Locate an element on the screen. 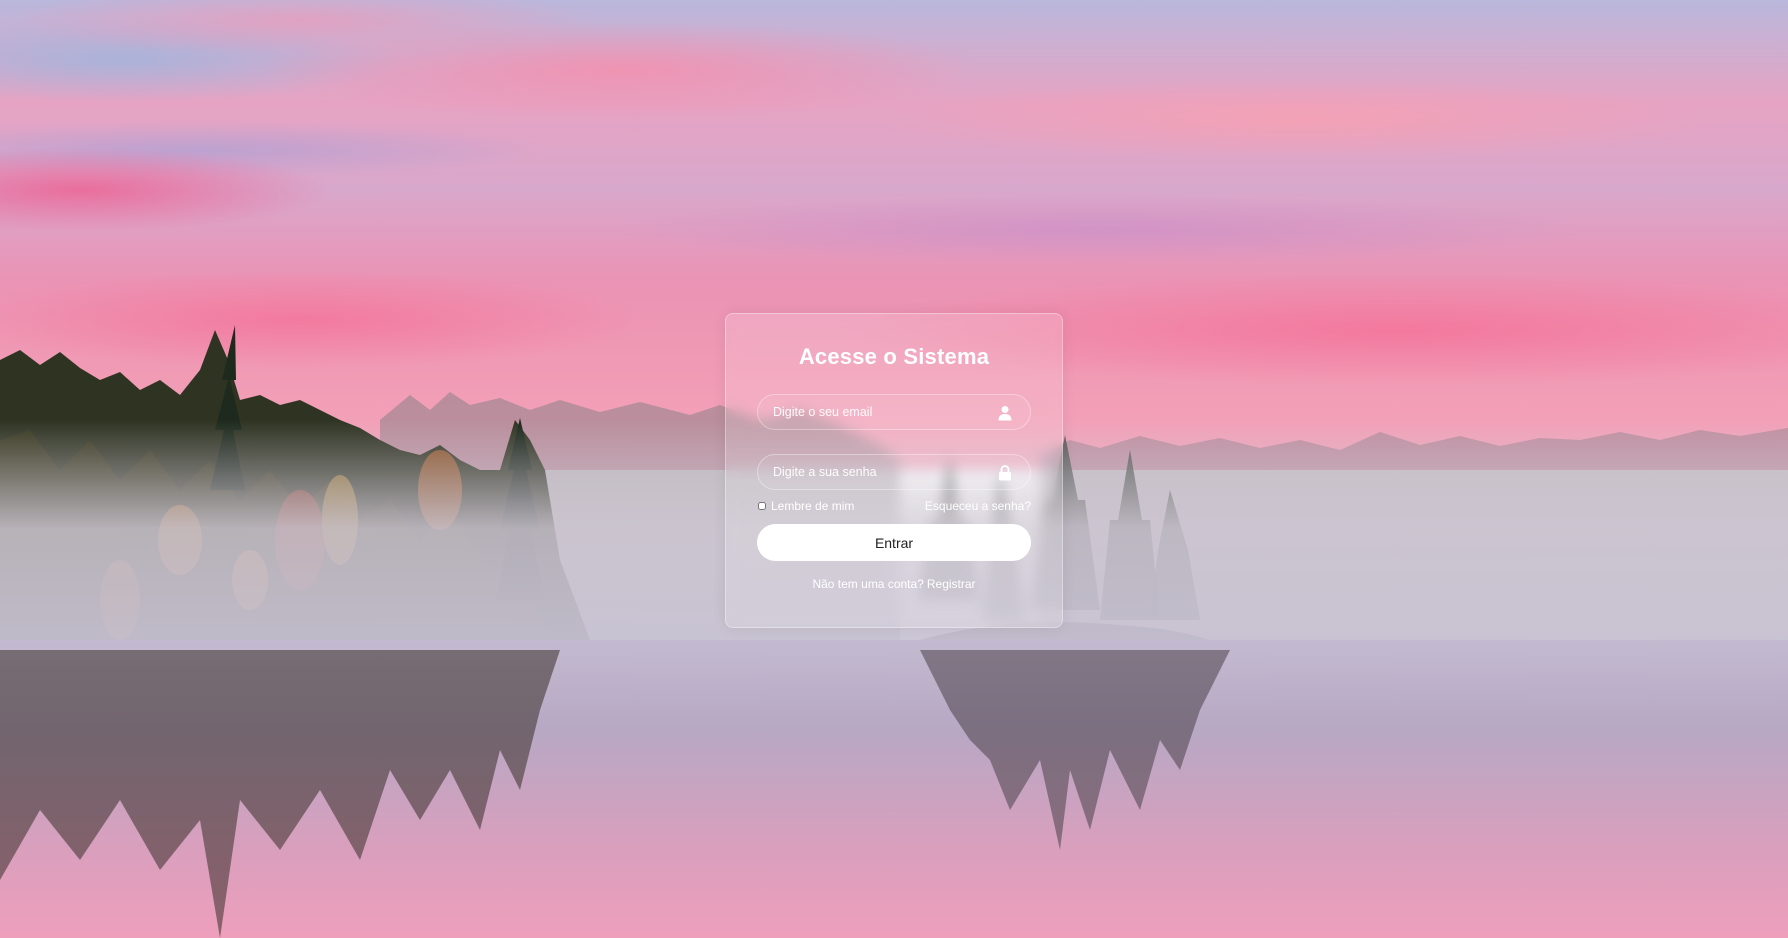  email-input is located at coordinates (894, 412).